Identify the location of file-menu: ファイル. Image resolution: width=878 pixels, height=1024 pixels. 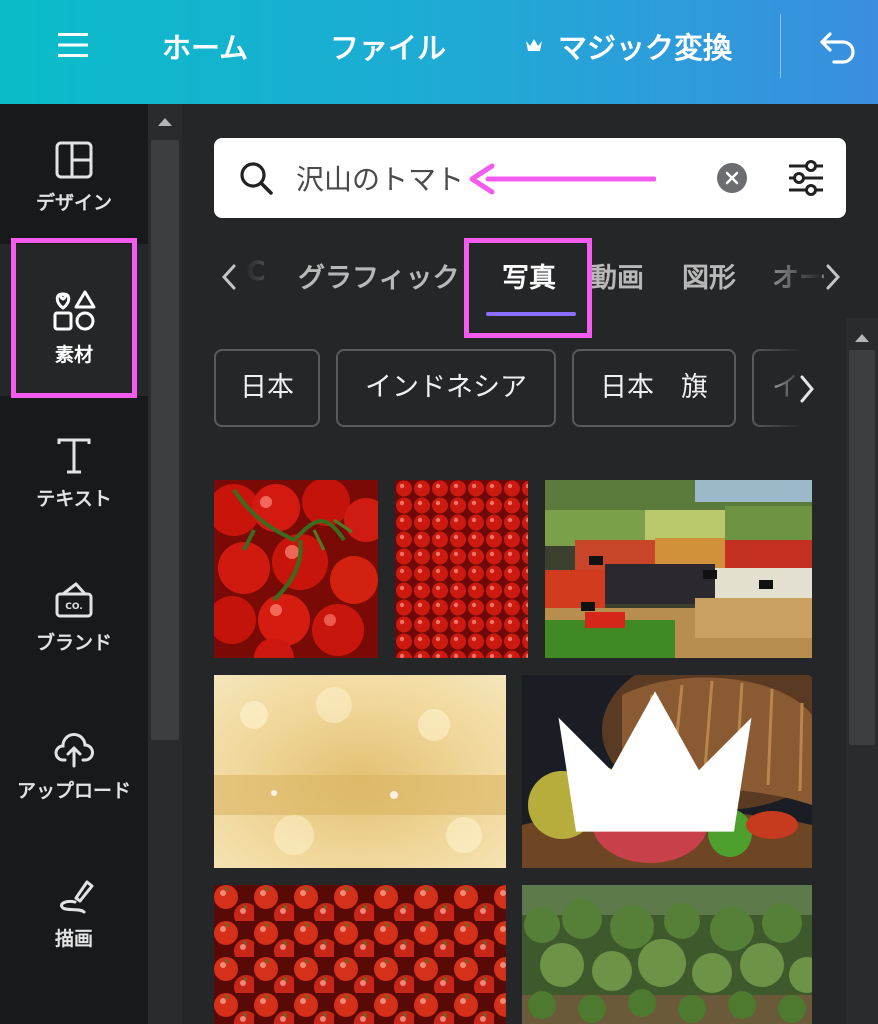
(388, 46).